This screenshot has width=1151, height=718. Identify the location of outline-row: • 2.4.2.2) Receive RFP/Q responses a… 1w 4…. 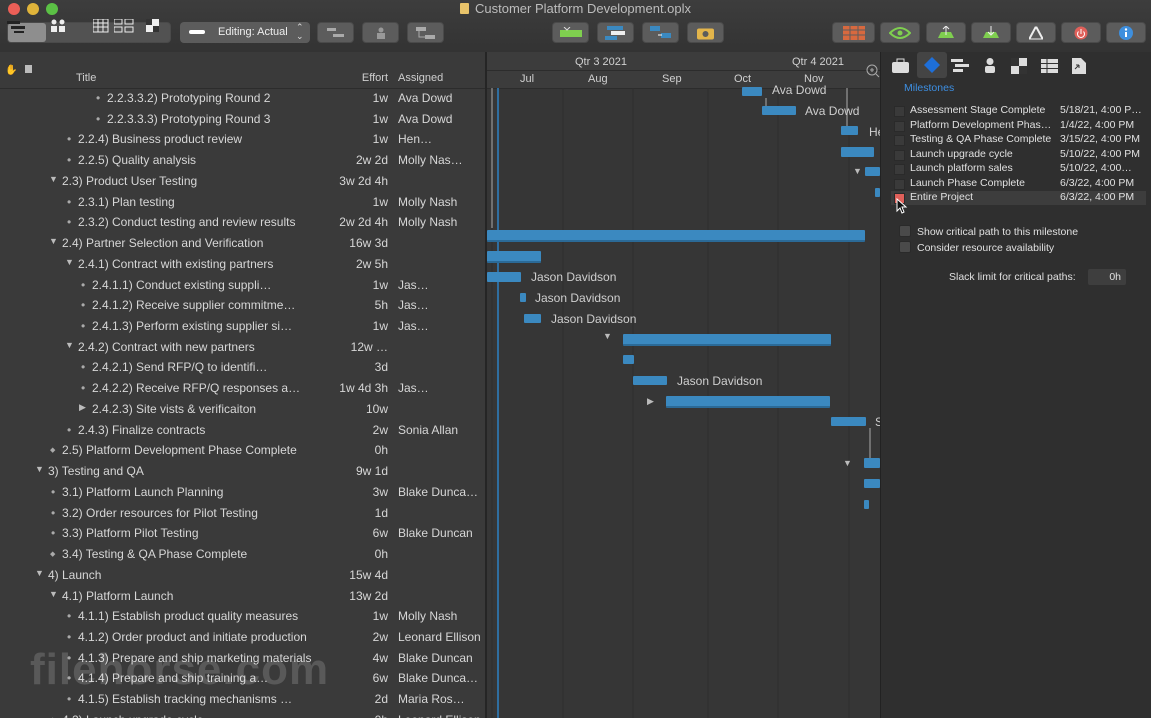
(242, 388).